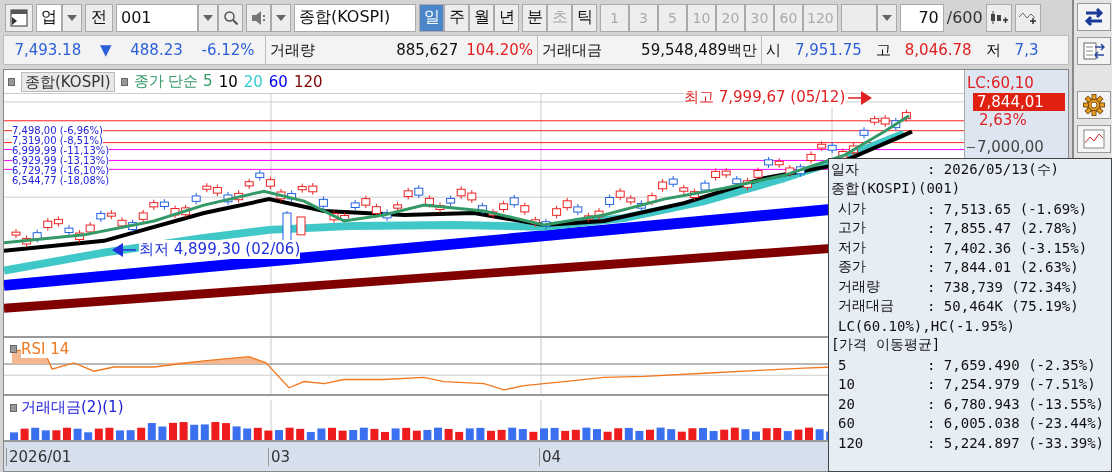 The image size is (1112, 472). Describe the element at coordinates (208, 17) in the screenshot. I see `code-dropdown-button` at that location.